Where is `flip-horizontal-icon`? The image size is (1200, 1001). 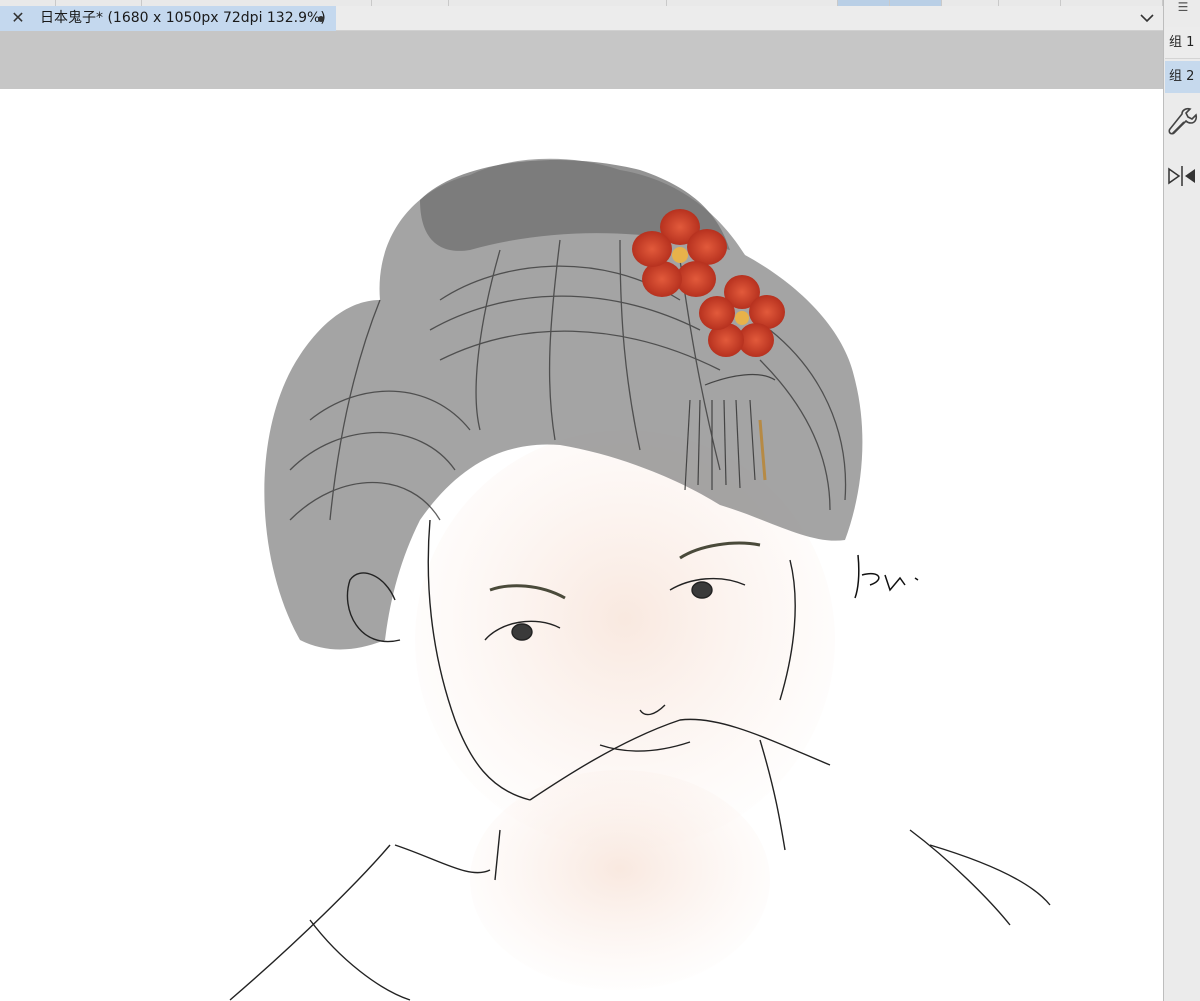 flip-horizontal-icon is located at coordinates (1181, 176).